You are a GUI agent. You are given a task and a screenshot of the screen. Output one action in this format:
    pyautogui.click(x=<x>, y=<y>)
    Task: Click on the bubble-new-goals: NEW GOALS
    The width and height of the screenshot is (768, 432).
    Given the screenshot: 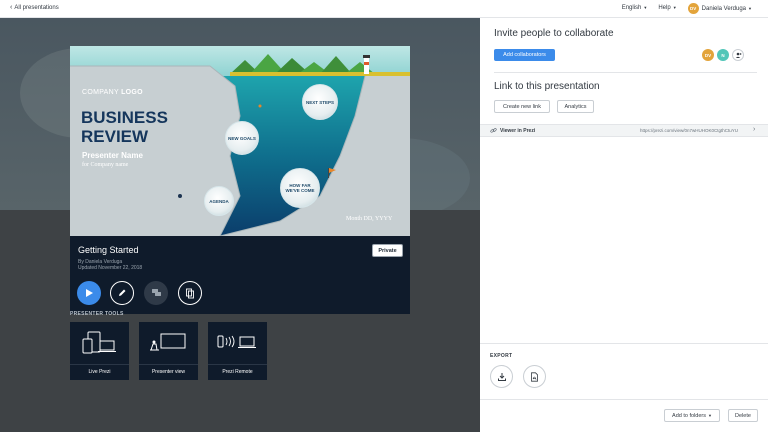 What is the action you would take?
    pyautogui.click(x=242, y=138)
    